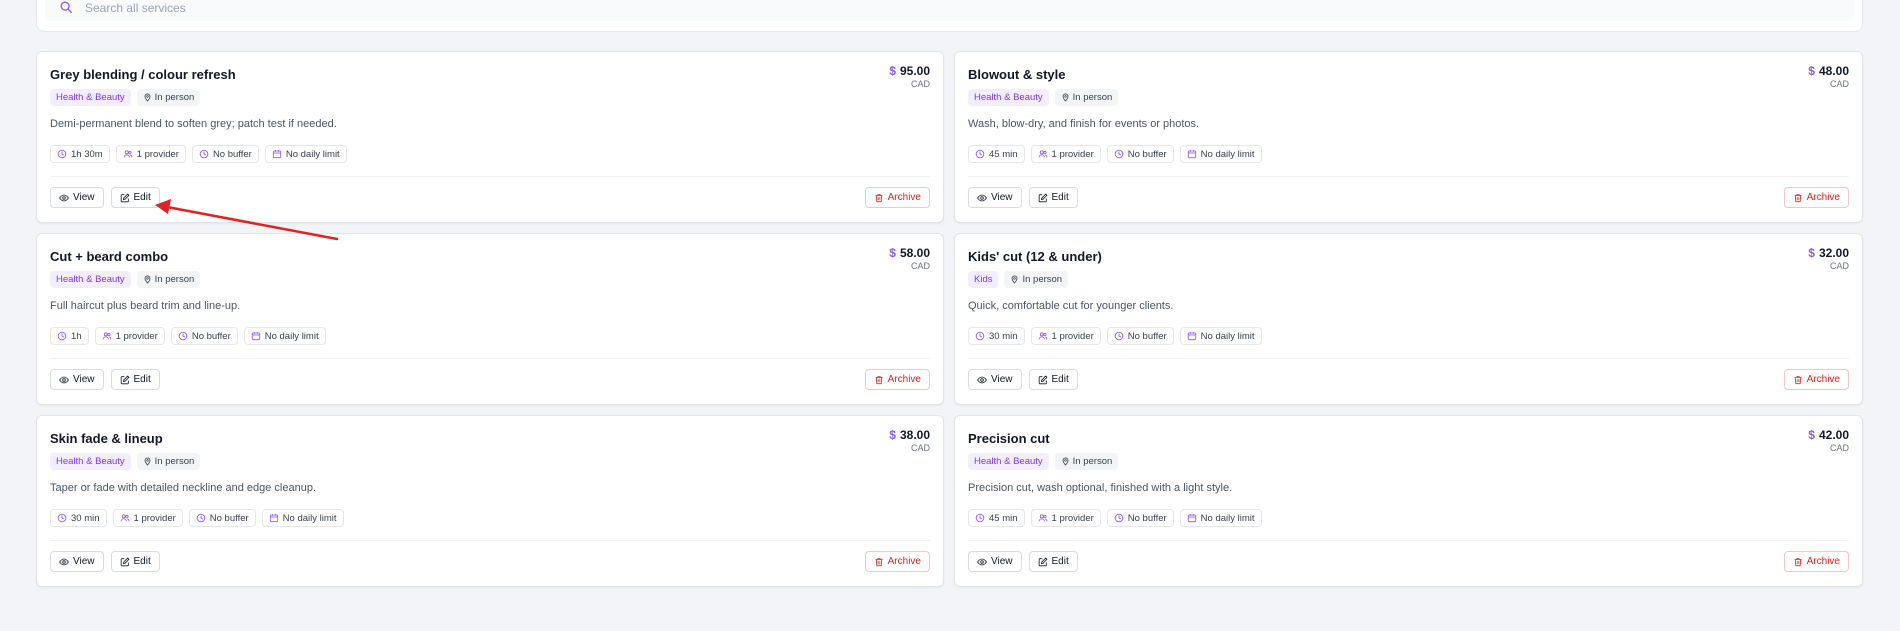 The height and width of the screenshot is (631, 1900). What do you see at coordinates (1018, 279) in the screenshot?
I see `service-tags: Kids In person` at bounding box center [1018, 279].